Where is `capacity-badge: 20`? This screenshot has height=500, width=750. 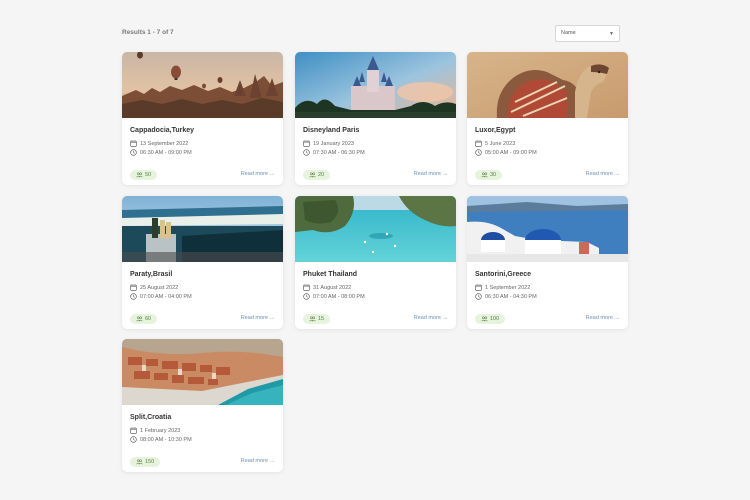
capacity-badge: 20 is located at coordinates (317, 175).